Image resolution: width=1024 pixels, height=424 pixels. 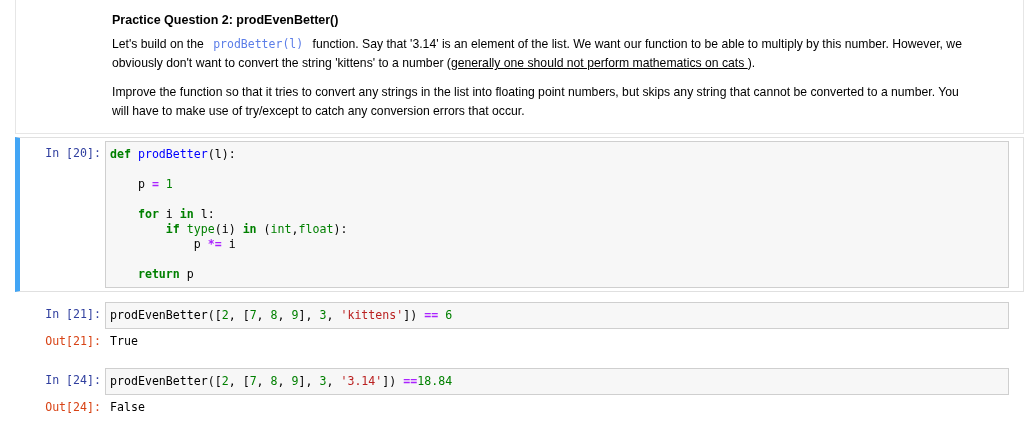 What do you see at coordinates (73, 407) in the screenshot?
I see `output-prompt: Out[24]:` at bounding box center [73, 407].